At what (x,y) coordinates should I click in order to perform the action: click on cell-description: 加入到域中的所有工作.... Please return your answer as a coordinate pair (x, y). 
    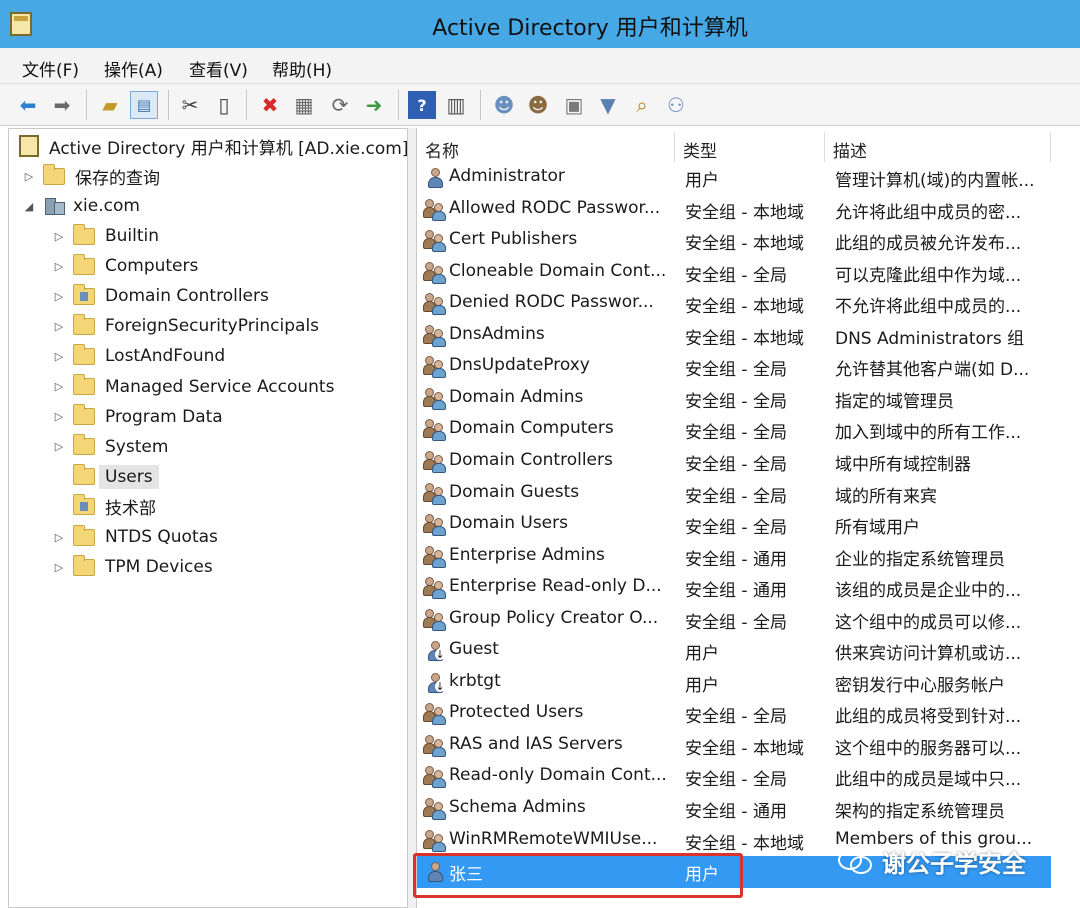
    Looking at the image, I should click on (928, 433).